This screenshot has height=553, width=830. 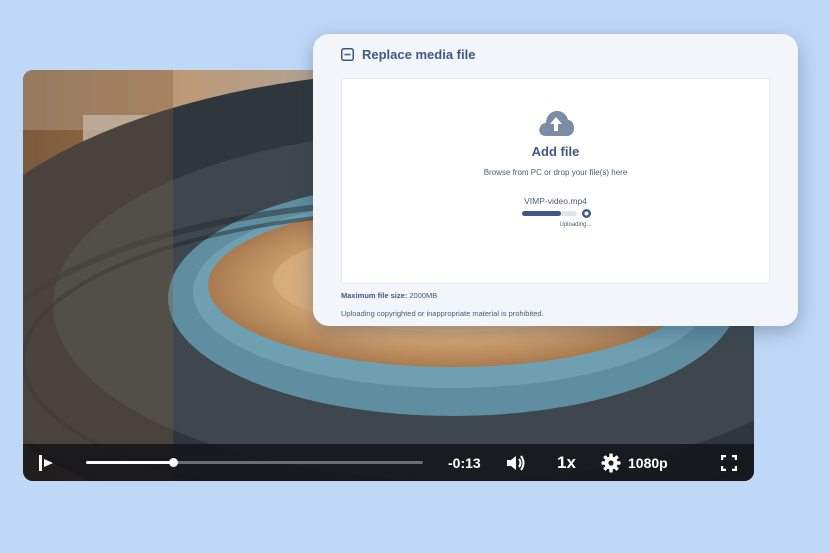 What do you see at coordinates (611, 462) in the screenshot?
I see `gear-icon` at bounding box center [611, 462].